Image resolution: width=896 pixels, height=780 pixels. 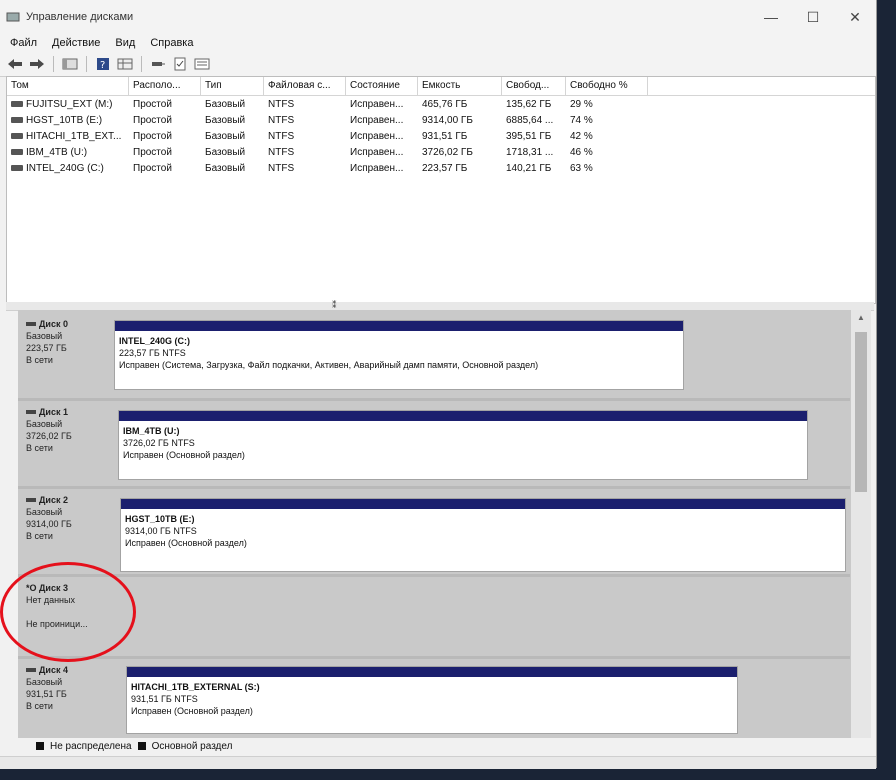 What do you see at coordinates (47, 342) in the screenshot?
I see `disk-info: Диск 0 Базовый 223,57 ГБ В сети` at bounding box center [47, 342].